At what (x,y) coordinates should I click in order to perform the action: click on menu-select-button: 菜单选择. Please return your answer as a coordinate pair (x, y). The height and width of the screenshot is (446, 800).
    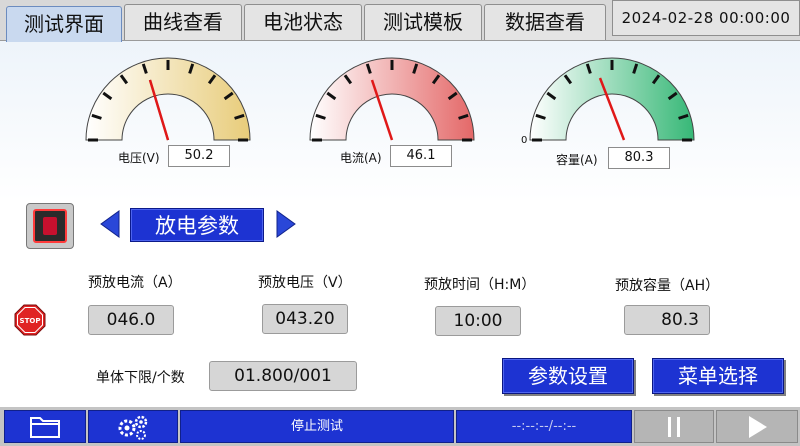
    Looking at the image, I should click on (718, 376).